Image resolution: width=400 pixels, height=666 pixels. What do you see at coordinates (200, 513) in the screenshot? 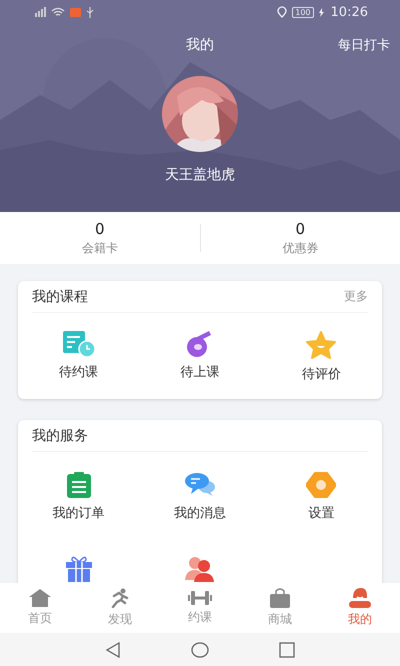
I see `item-label: 我的消息` at bounding box center [200, 513].